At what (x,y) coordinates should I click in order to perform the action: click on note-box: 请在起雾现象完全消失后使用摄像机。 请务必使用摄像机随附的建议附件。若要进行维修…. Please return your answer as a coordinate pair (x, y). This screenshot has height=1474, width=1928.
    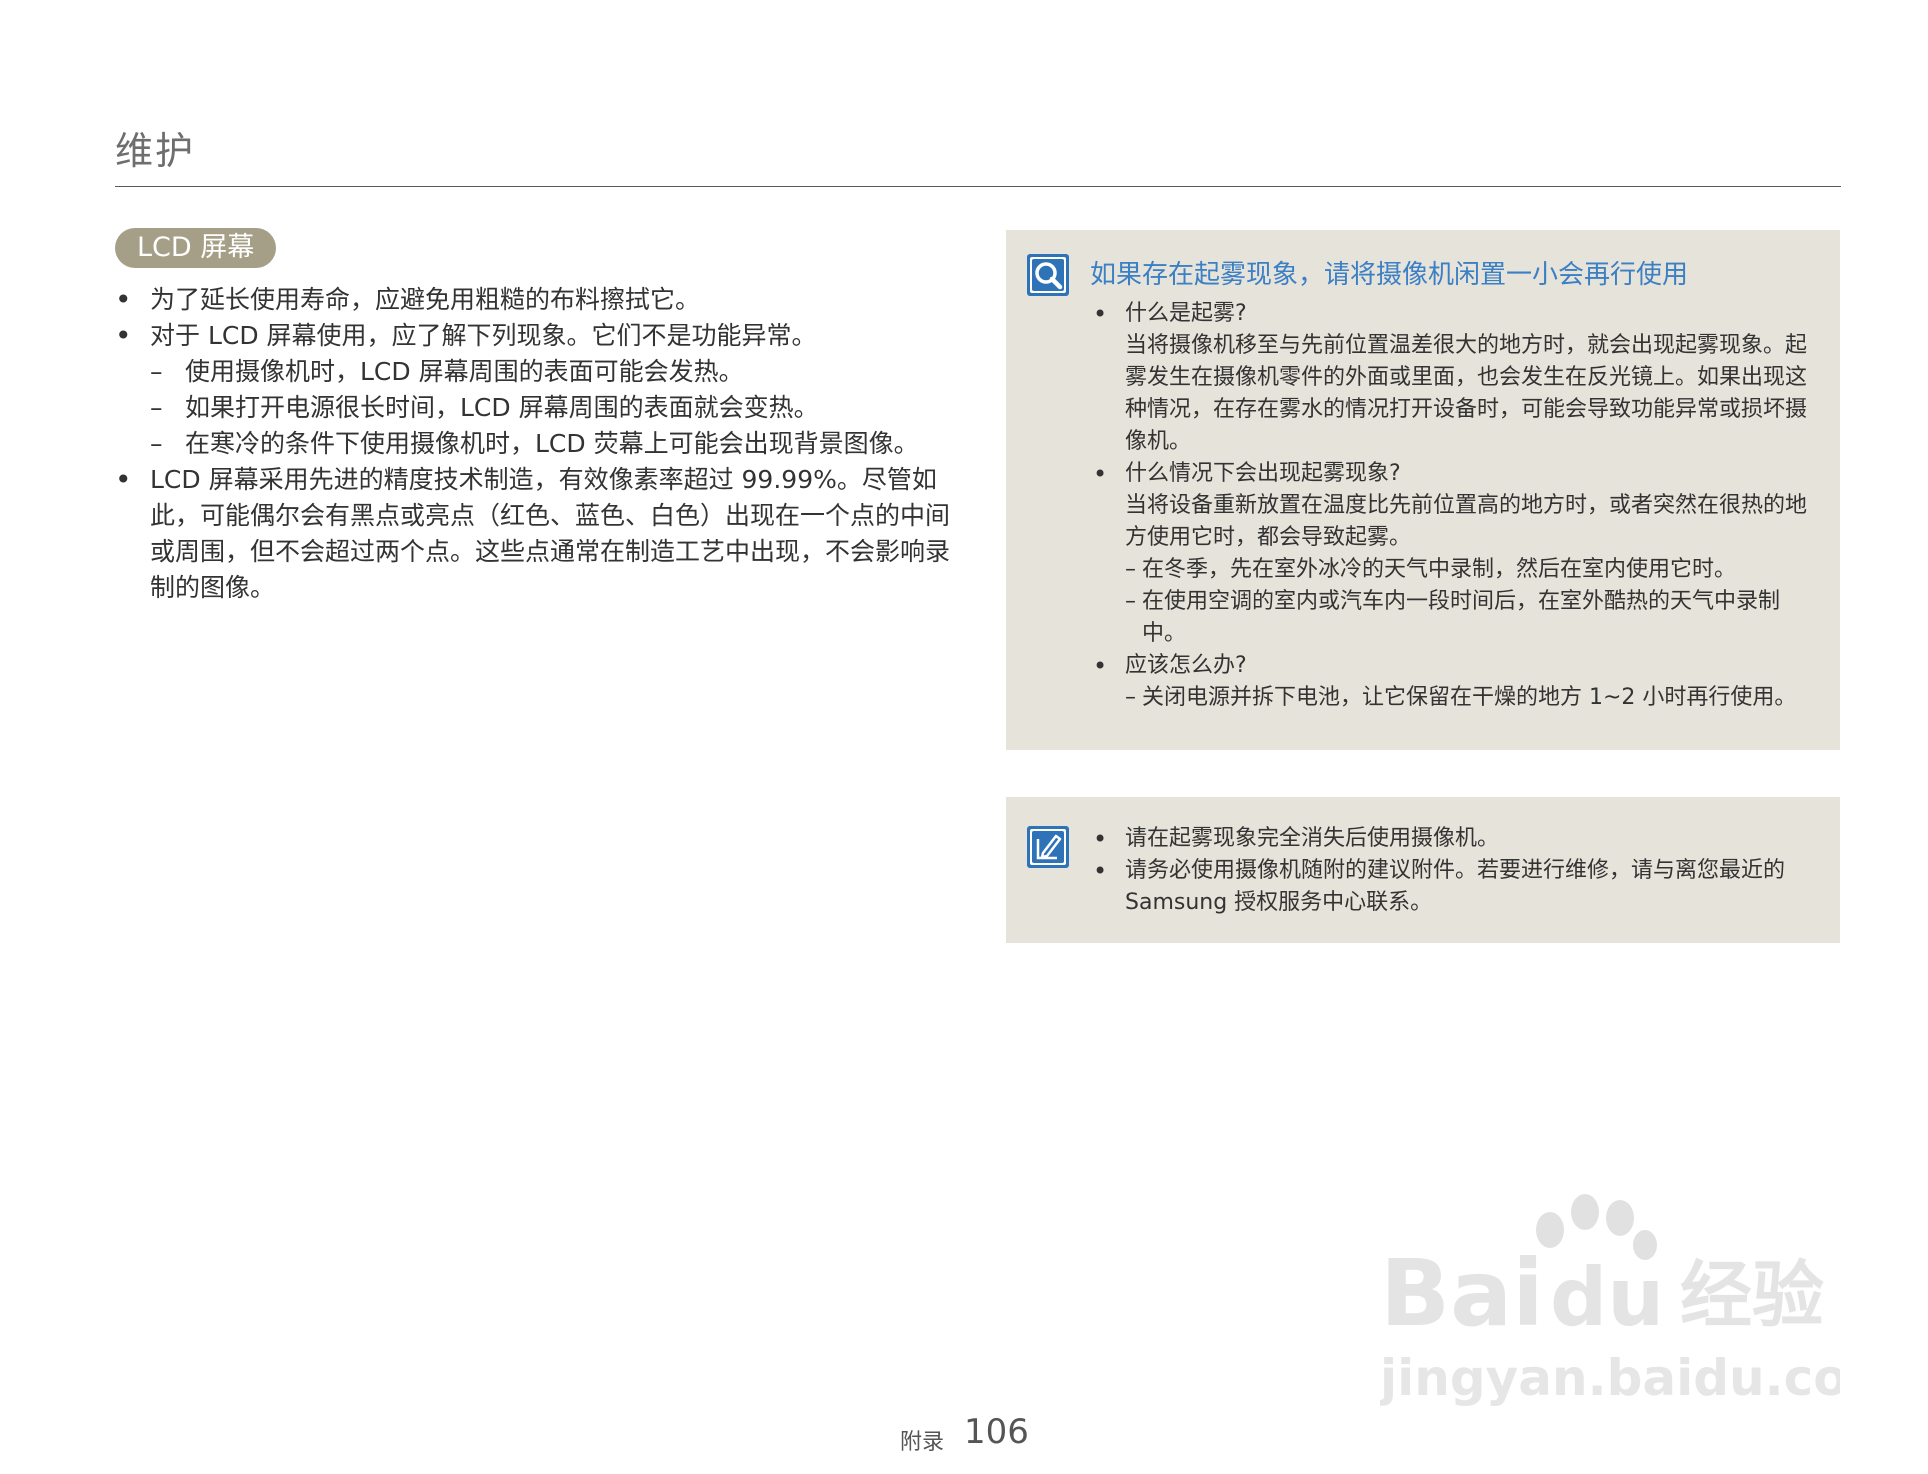
    Looking at the image, I should click on (1423, 870).